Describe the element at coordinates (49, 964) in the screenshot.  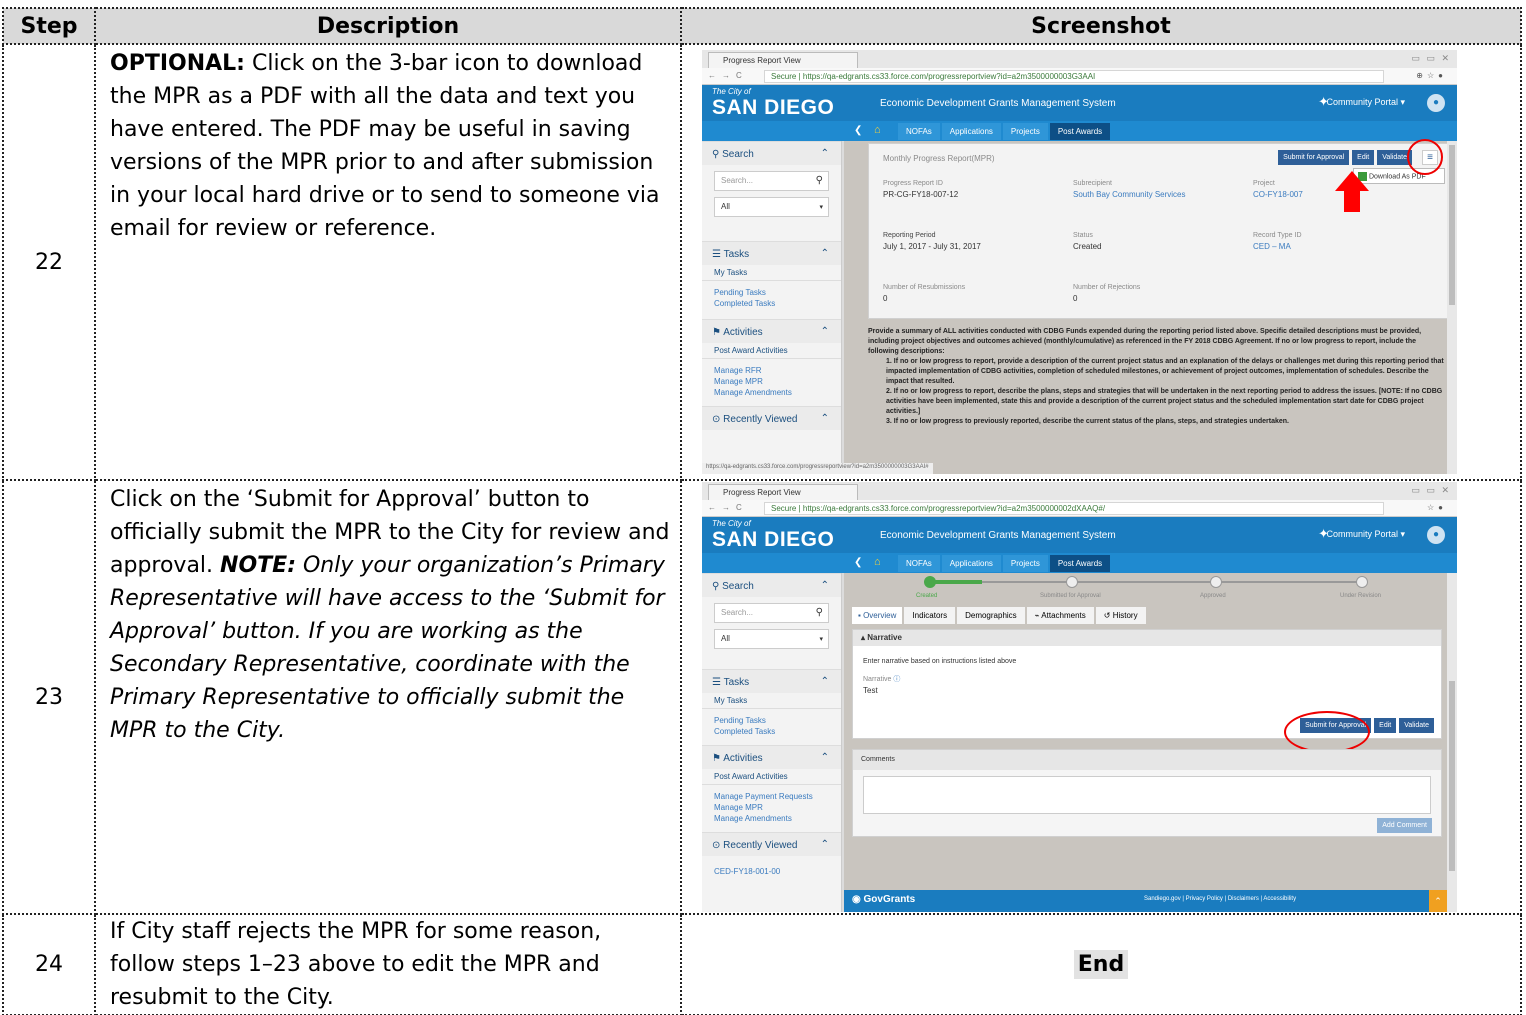
I see `step-number: 24` at that location.